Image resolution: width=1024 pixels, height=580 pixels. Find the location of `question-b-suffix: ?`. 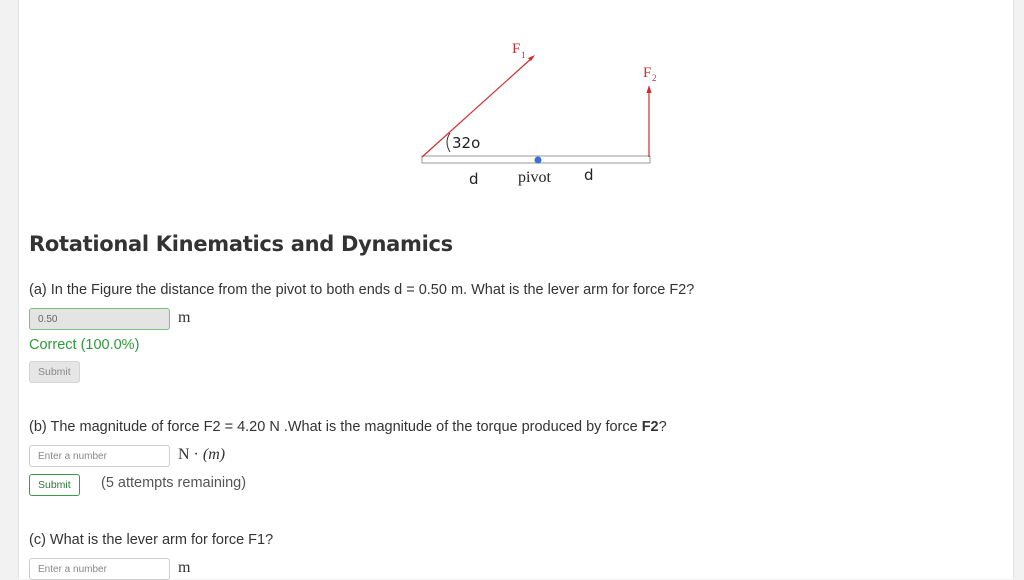

question-b-suffix: ? is located at coordinates (662, 427).